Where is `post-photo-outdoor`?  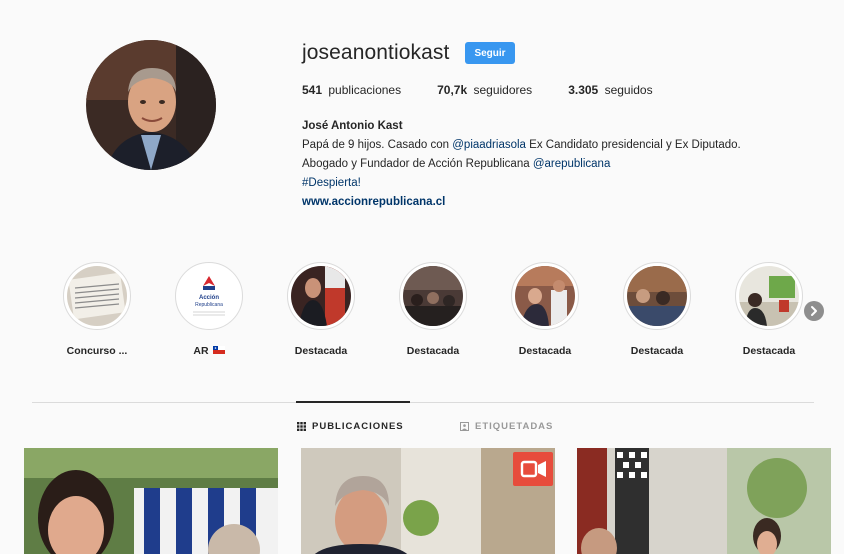
post-photo-outdoor is located at coordinates (704, 501).